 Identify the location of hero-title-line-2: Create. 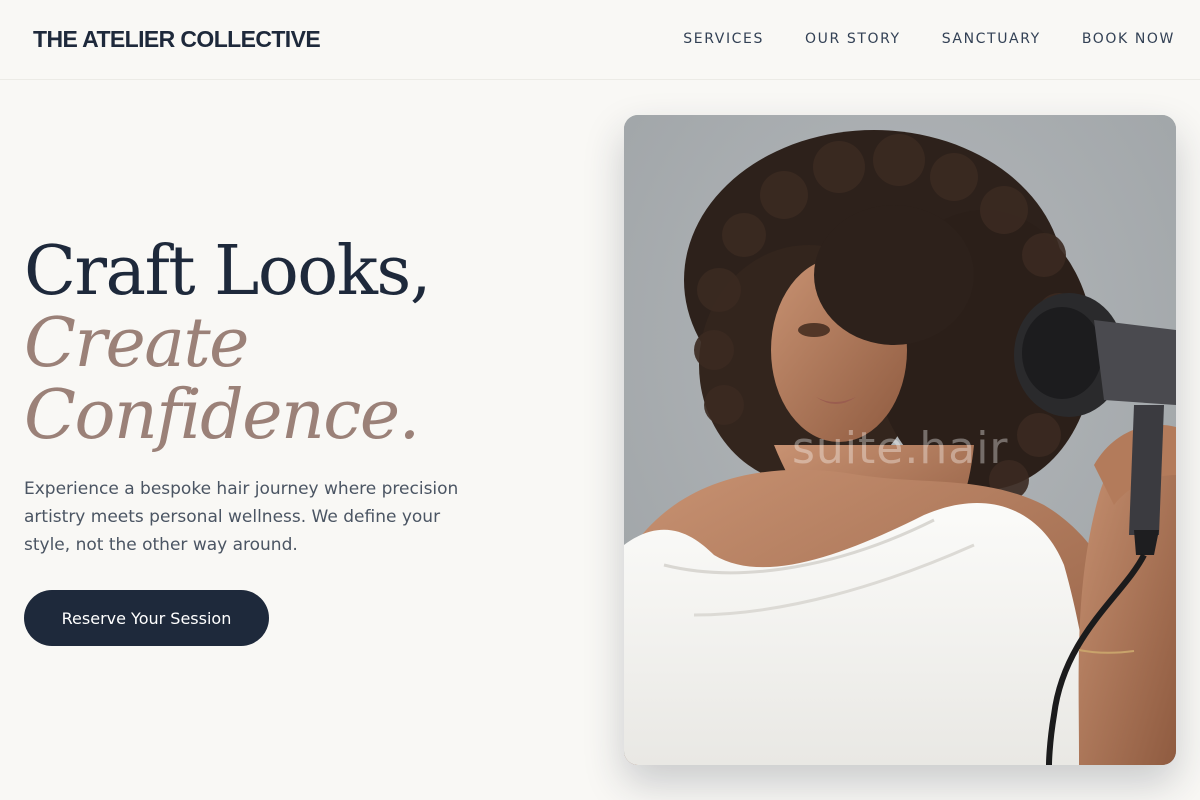
(136, 343).